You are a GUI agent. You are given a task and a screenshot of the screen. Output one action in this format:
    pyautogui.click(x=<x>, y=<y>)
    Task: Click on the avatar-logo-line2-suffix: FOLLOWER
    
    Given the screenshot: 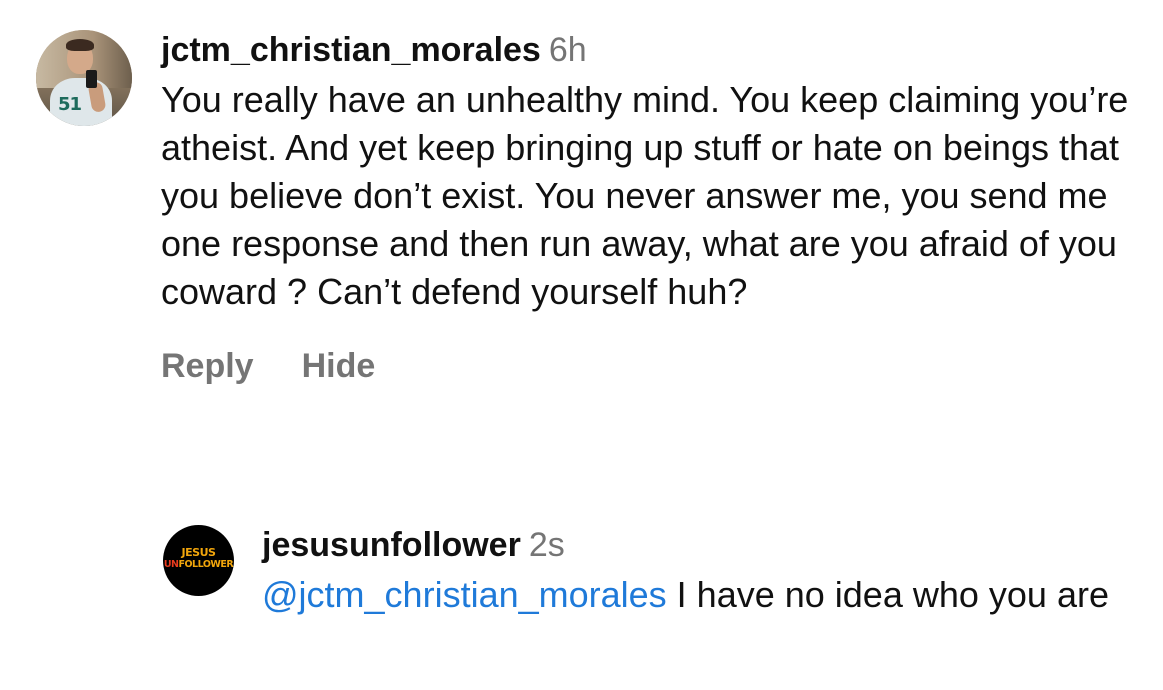 What is the action you would take?
    pyautogui.click(x=206, y=564)
    